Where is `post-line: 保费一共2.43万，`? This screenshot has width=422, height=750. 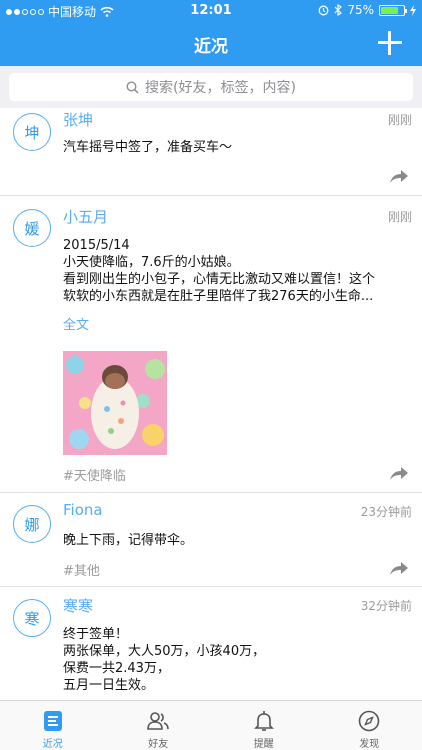 post-line: 保费一共2.43万， is located at coordinates (116, 668).